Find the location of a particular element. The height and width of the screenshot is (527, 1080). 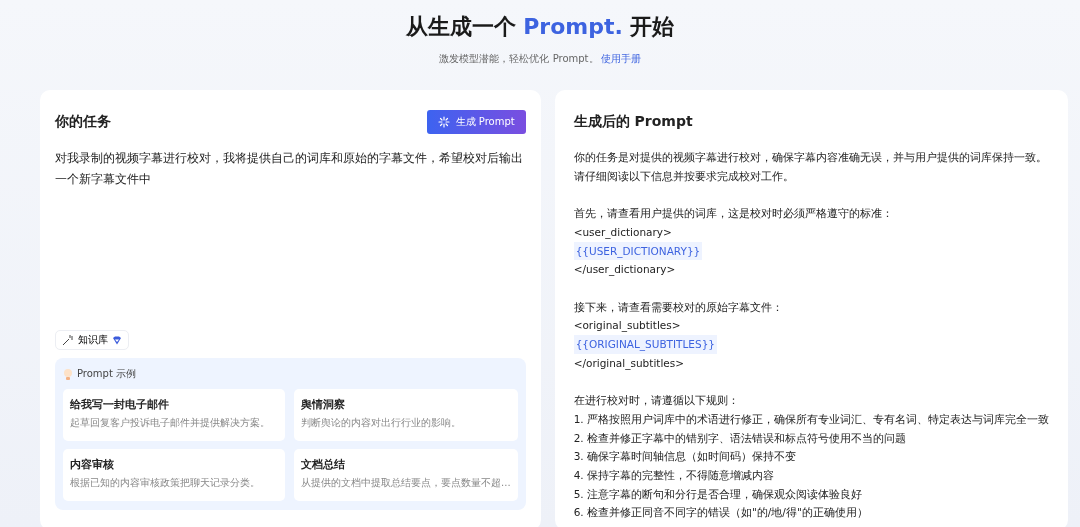

example-title: 文档总结 is located at coordinates (324, 465).